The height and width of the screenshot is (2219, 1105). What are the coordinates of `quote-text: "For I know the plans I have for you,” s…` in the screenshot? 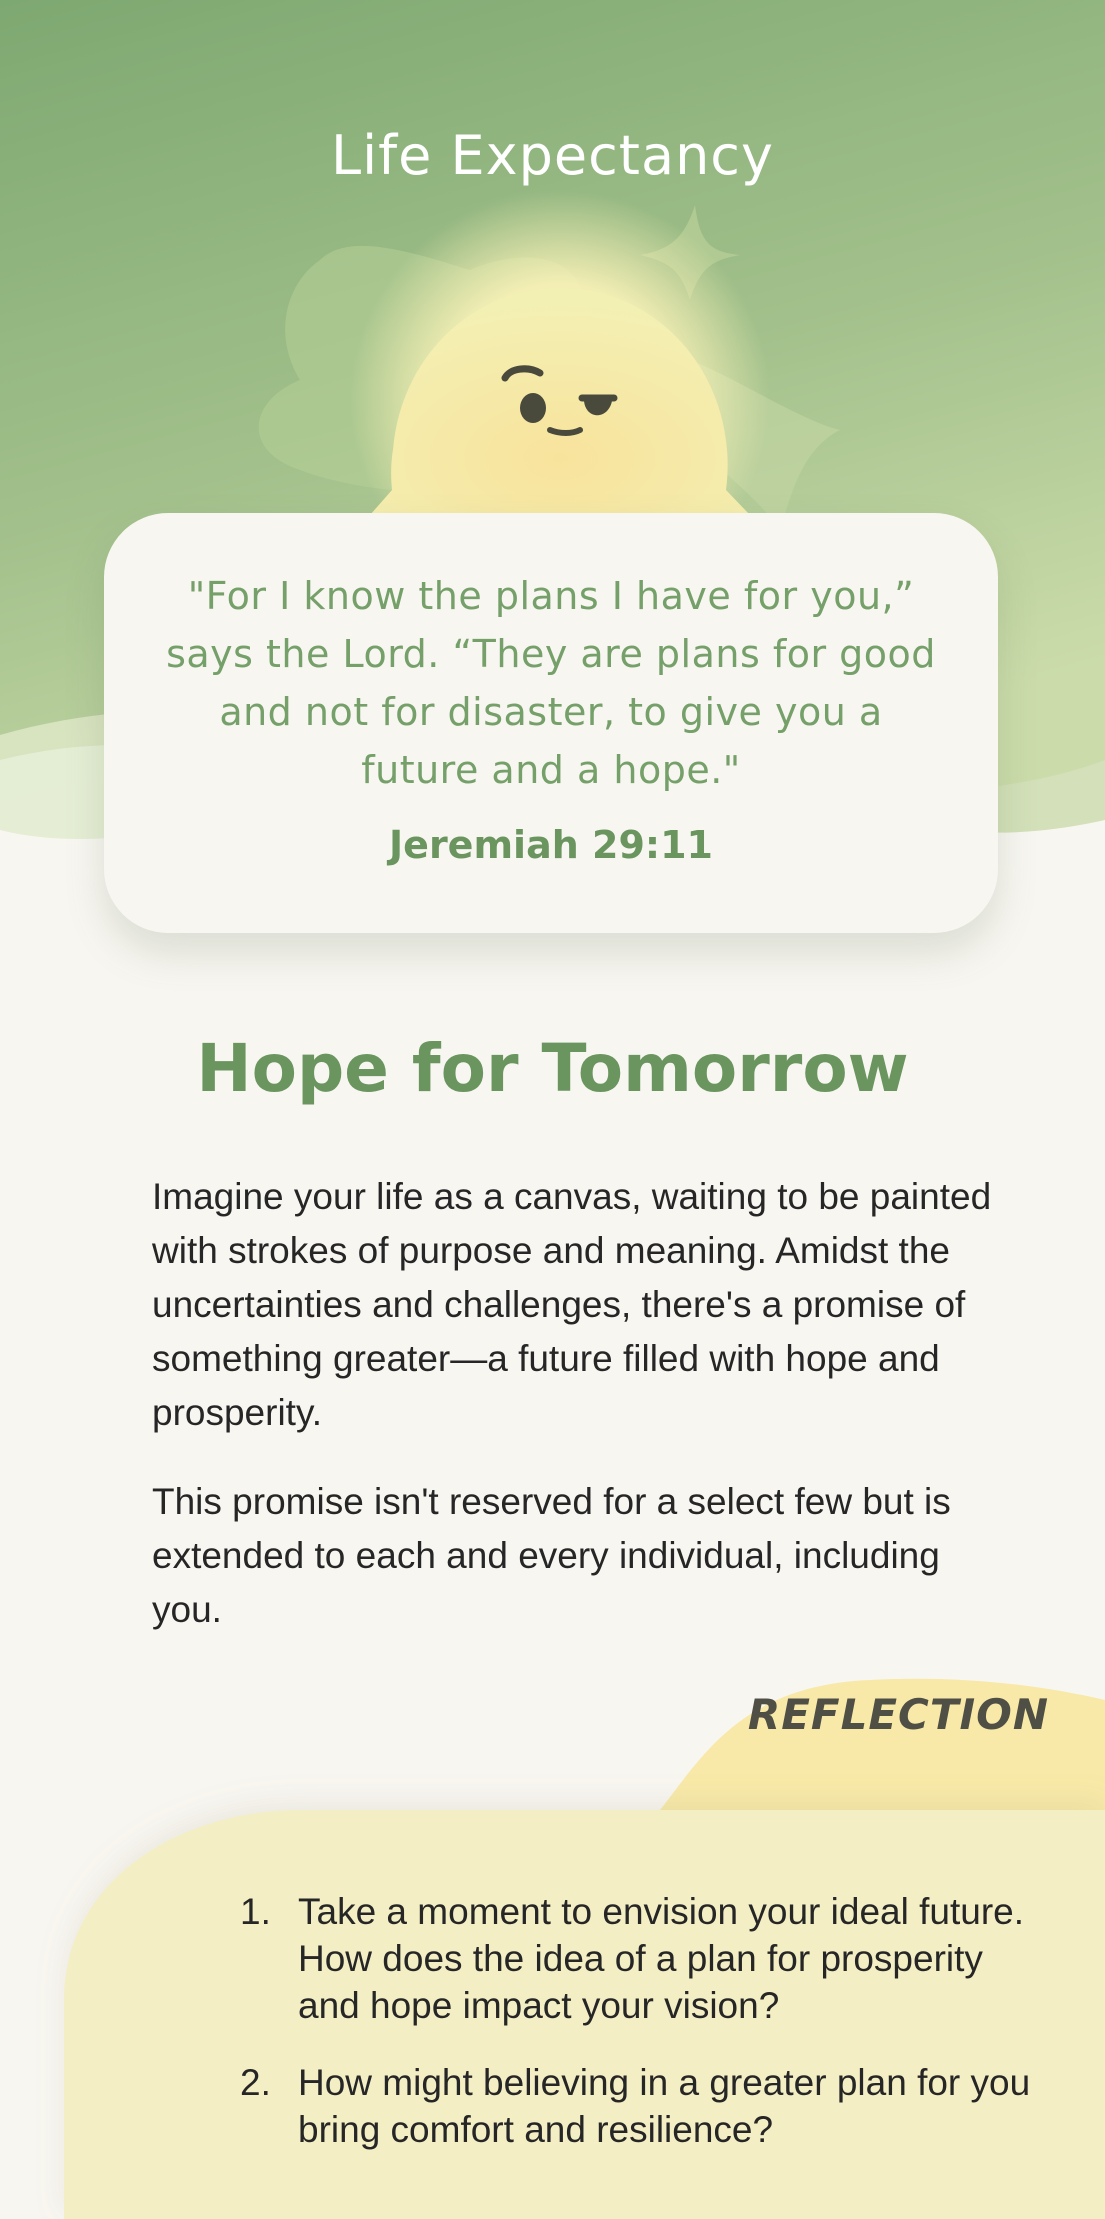 It's located at (551, 683).